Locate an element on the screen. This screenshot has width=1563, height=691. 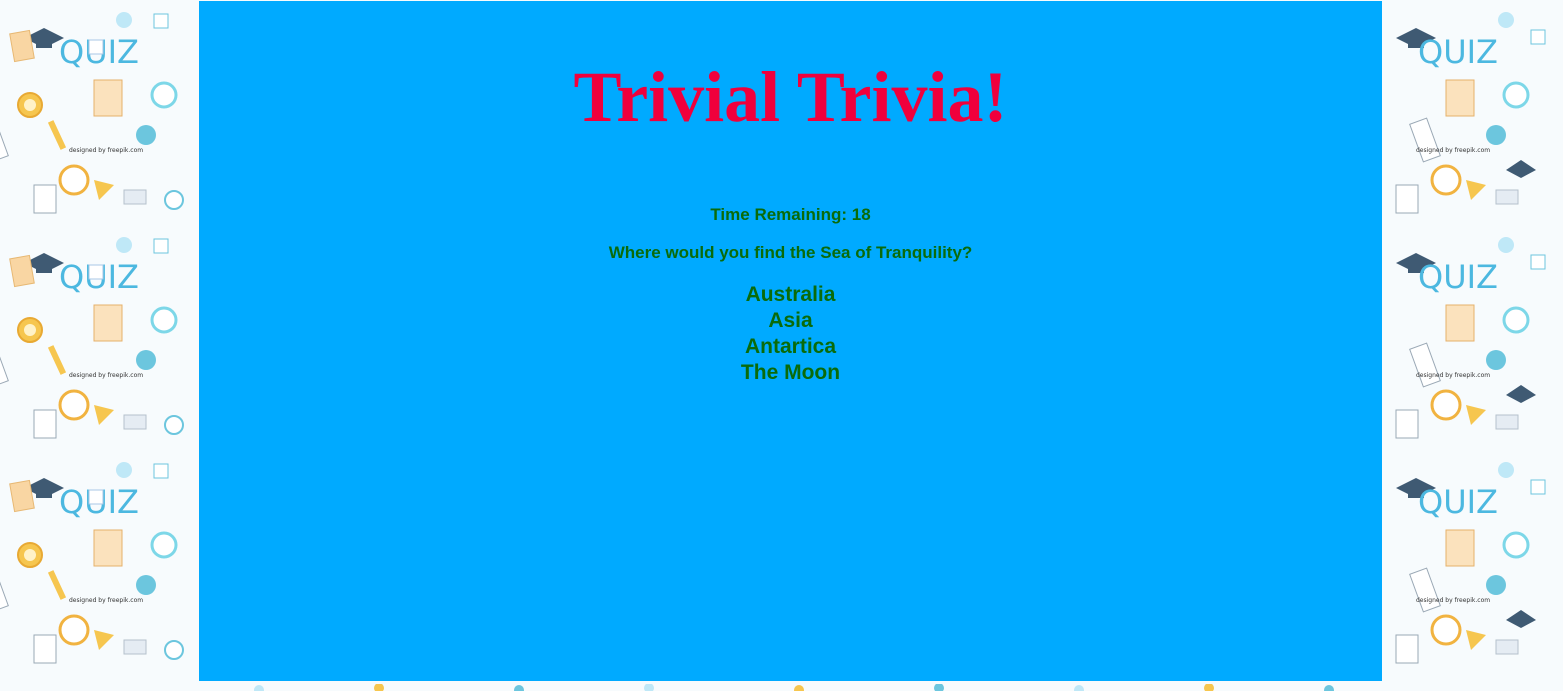
timer: Time Remaining: 18 is located at coordinates (790, 215).